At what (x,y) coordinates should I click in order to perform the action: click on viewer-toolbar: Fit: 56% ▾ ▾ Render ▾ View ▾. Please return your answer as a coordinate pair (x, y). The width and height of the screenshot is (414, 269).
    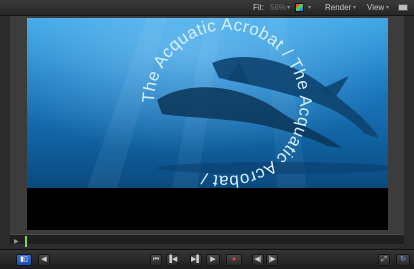
    Looking at the image, I should click on (207, 8).